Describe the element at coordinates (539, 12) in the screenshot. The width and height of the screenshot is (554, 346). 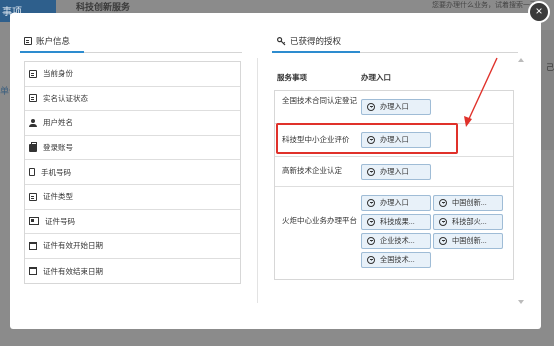
I see `close-icon: ×` at that location.